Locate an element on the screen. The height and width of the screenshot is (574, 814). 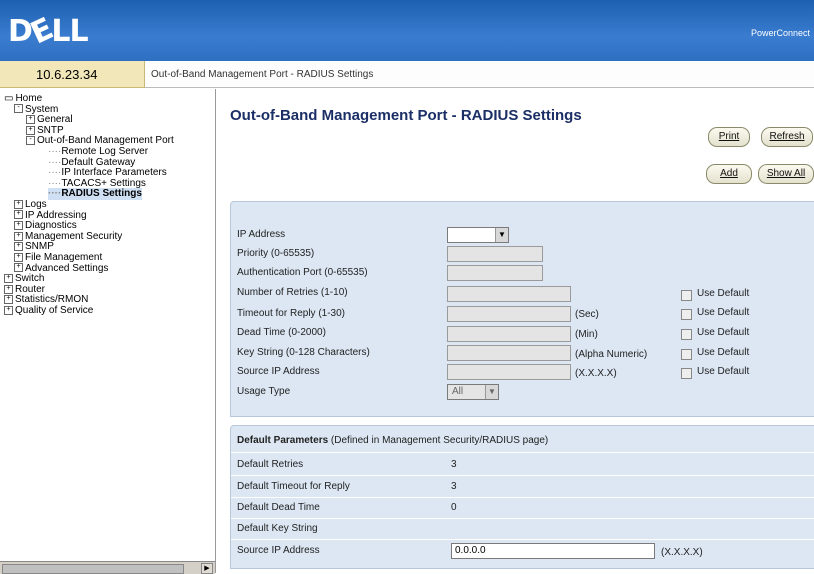
source-ip-use-default-checkbox is located at coordinates (686, 373).